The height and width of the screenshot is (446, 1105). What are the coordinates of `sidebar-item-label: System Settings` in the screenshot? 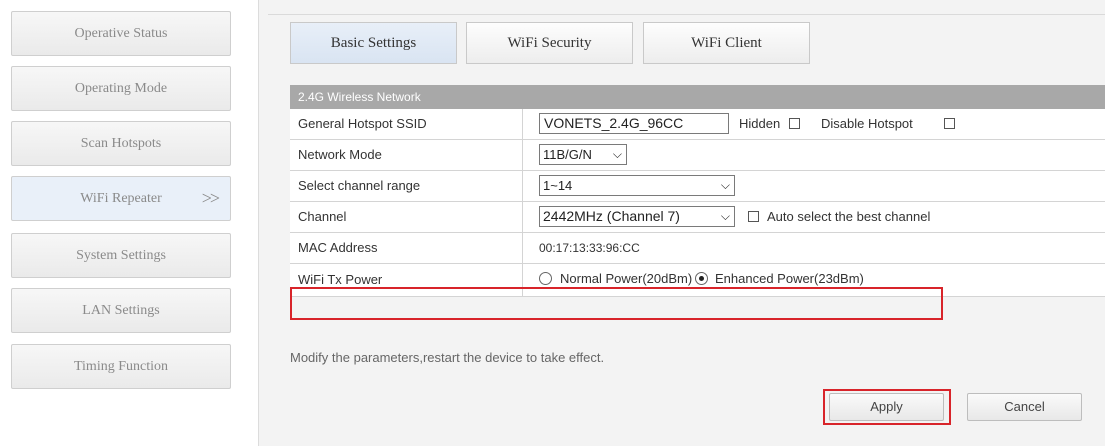 It's located at (121, 255).